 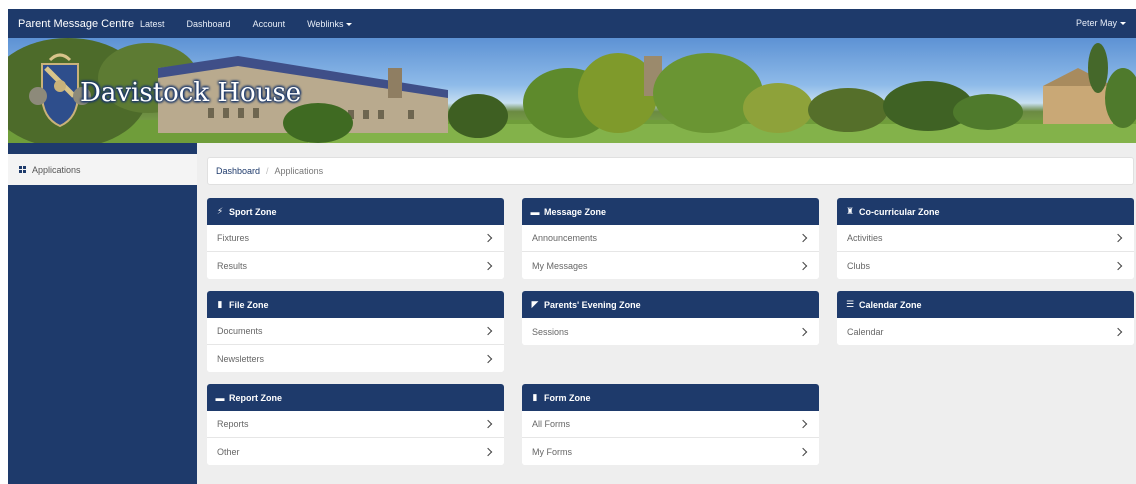 What do you see at coordinates (670, 171) in the screenshot?
I see `breadcrumb: Dashboard / Applications` at bounding box center [670, 171].